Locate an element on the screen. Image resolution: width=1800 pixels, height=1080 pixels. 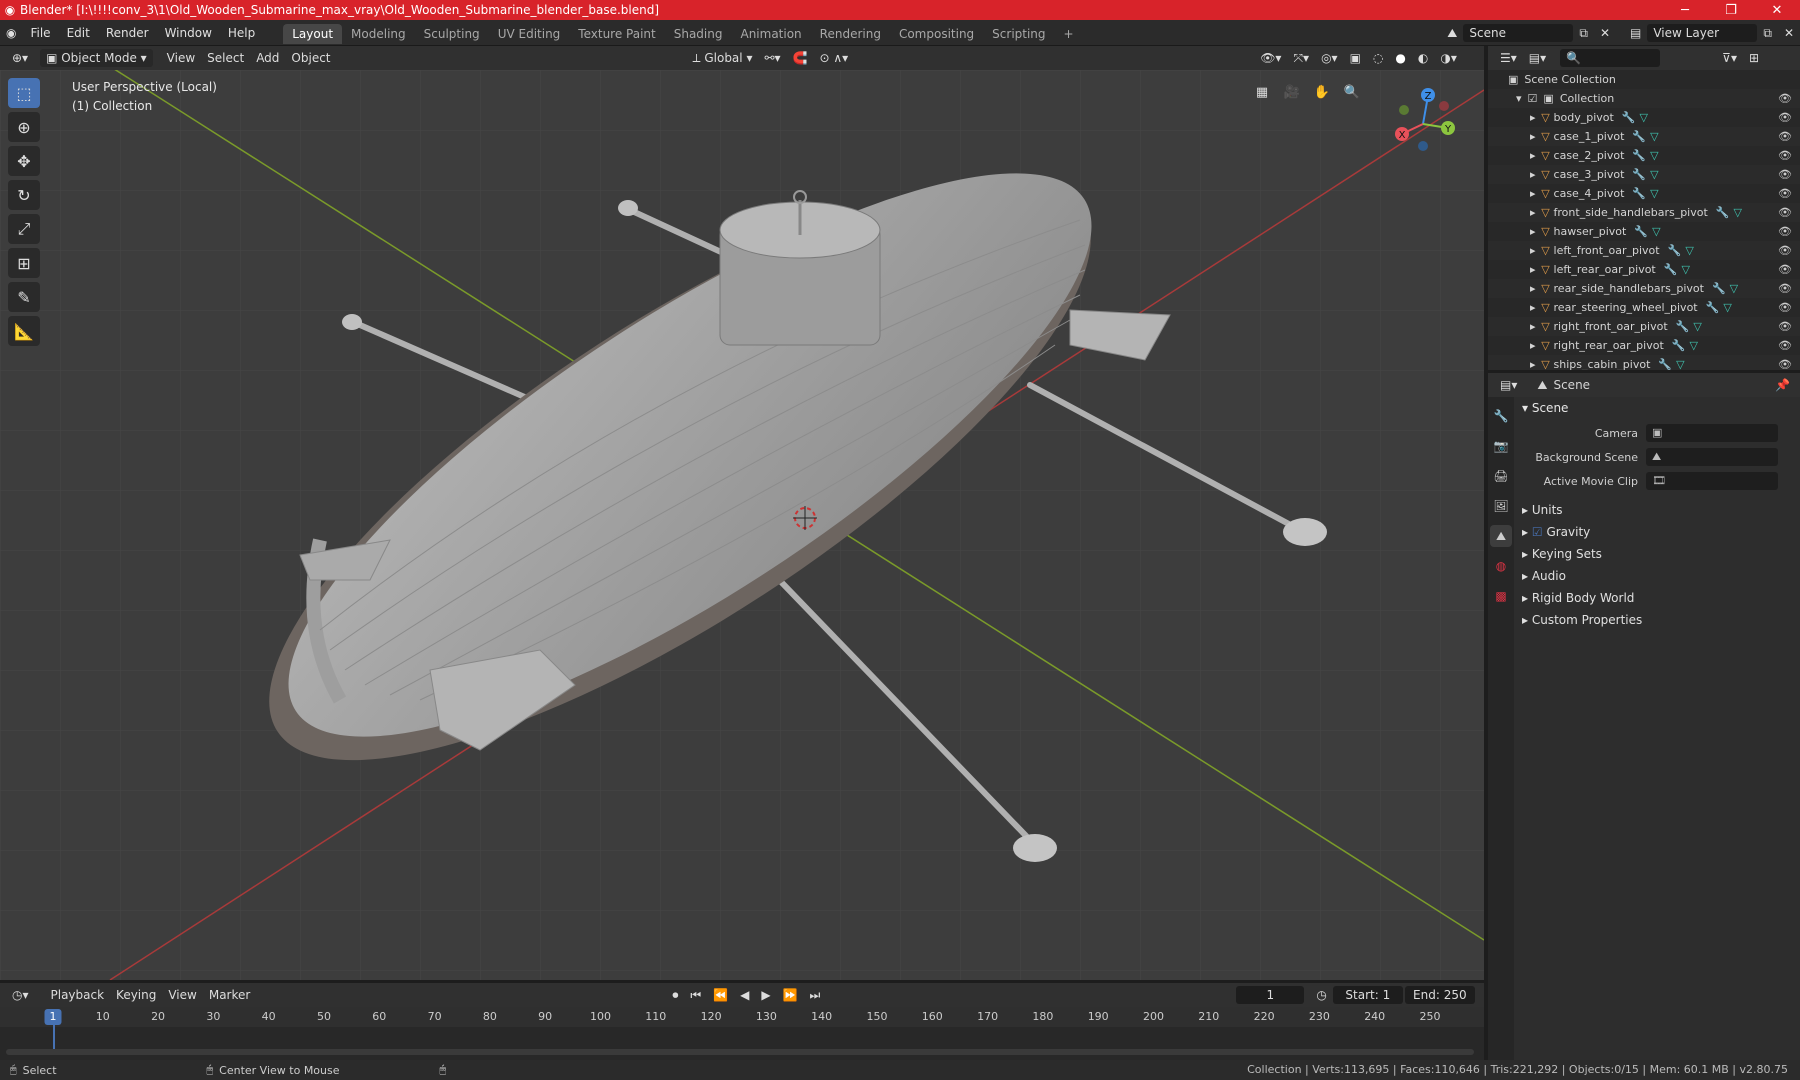
pan-view-icon: ✋ is located at coordinates (1322, 92).